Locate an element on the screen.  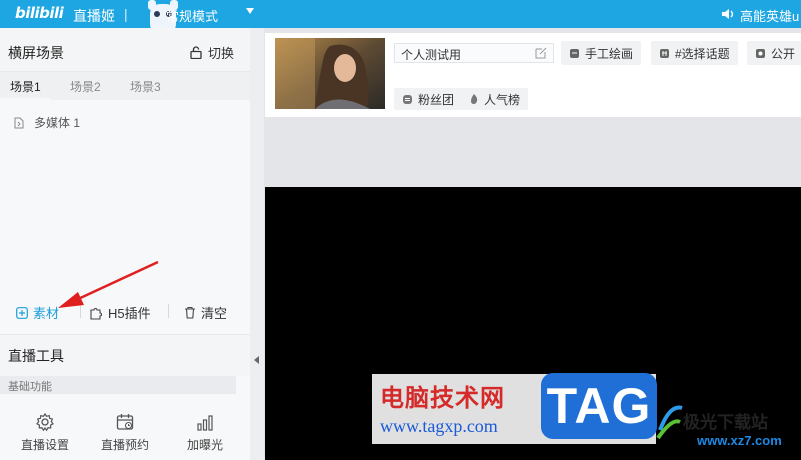
scene-header: 横屏场景 切换 is located at coordinates (125, 50).